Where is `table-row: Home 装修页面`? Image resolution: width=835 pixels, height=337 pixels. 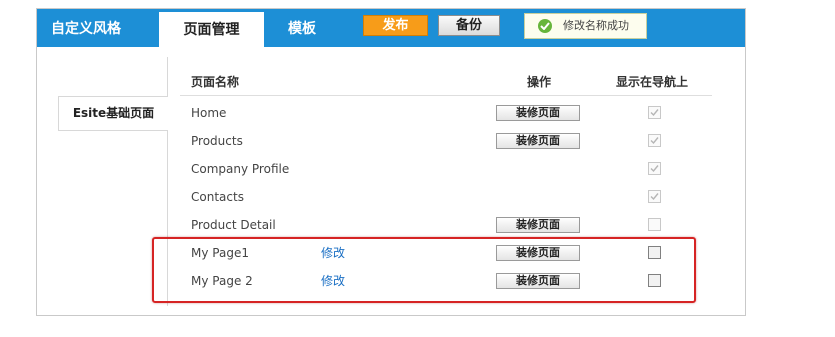
table-row: Home 装修页面 is located at coordinates (391, 113).